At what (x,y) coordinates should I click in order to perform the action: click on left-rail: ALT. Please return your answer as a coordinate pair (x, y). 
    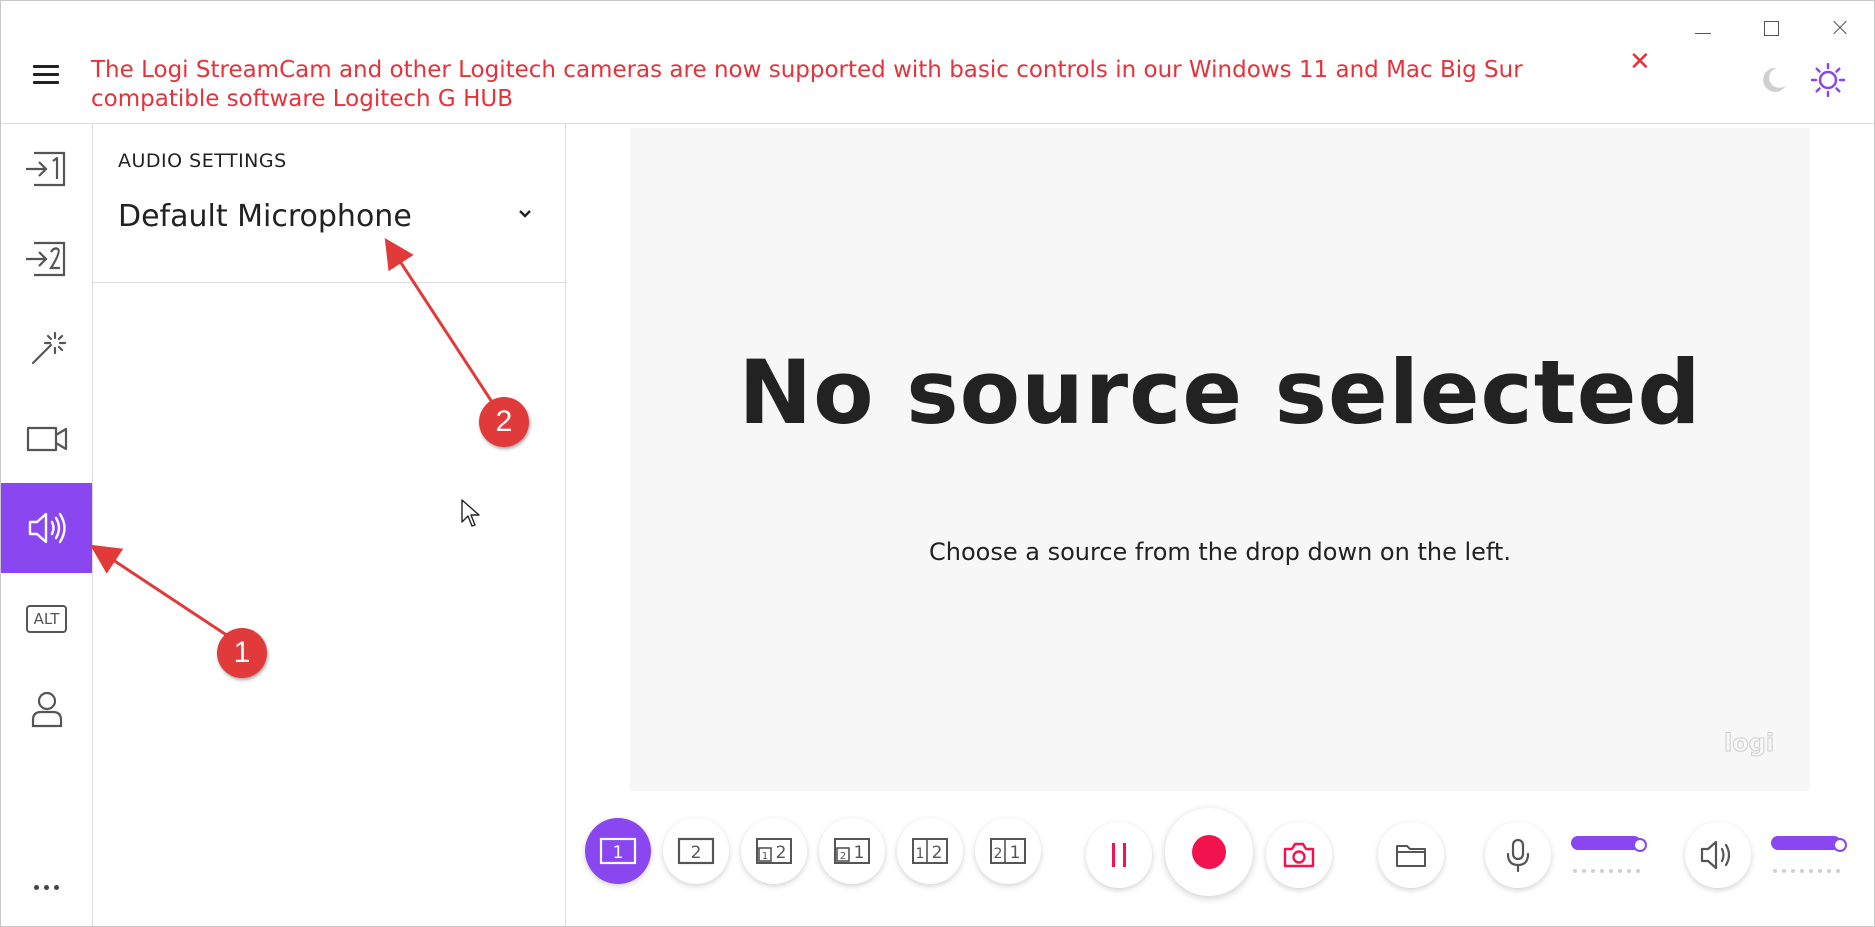
    Looking at the image, I should click on (47, 525).